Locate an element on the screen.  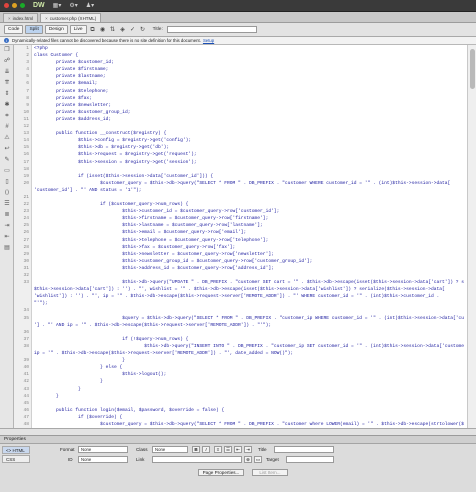
collapse-tag-icon: ⇊ is located at coordinates (7, 72).